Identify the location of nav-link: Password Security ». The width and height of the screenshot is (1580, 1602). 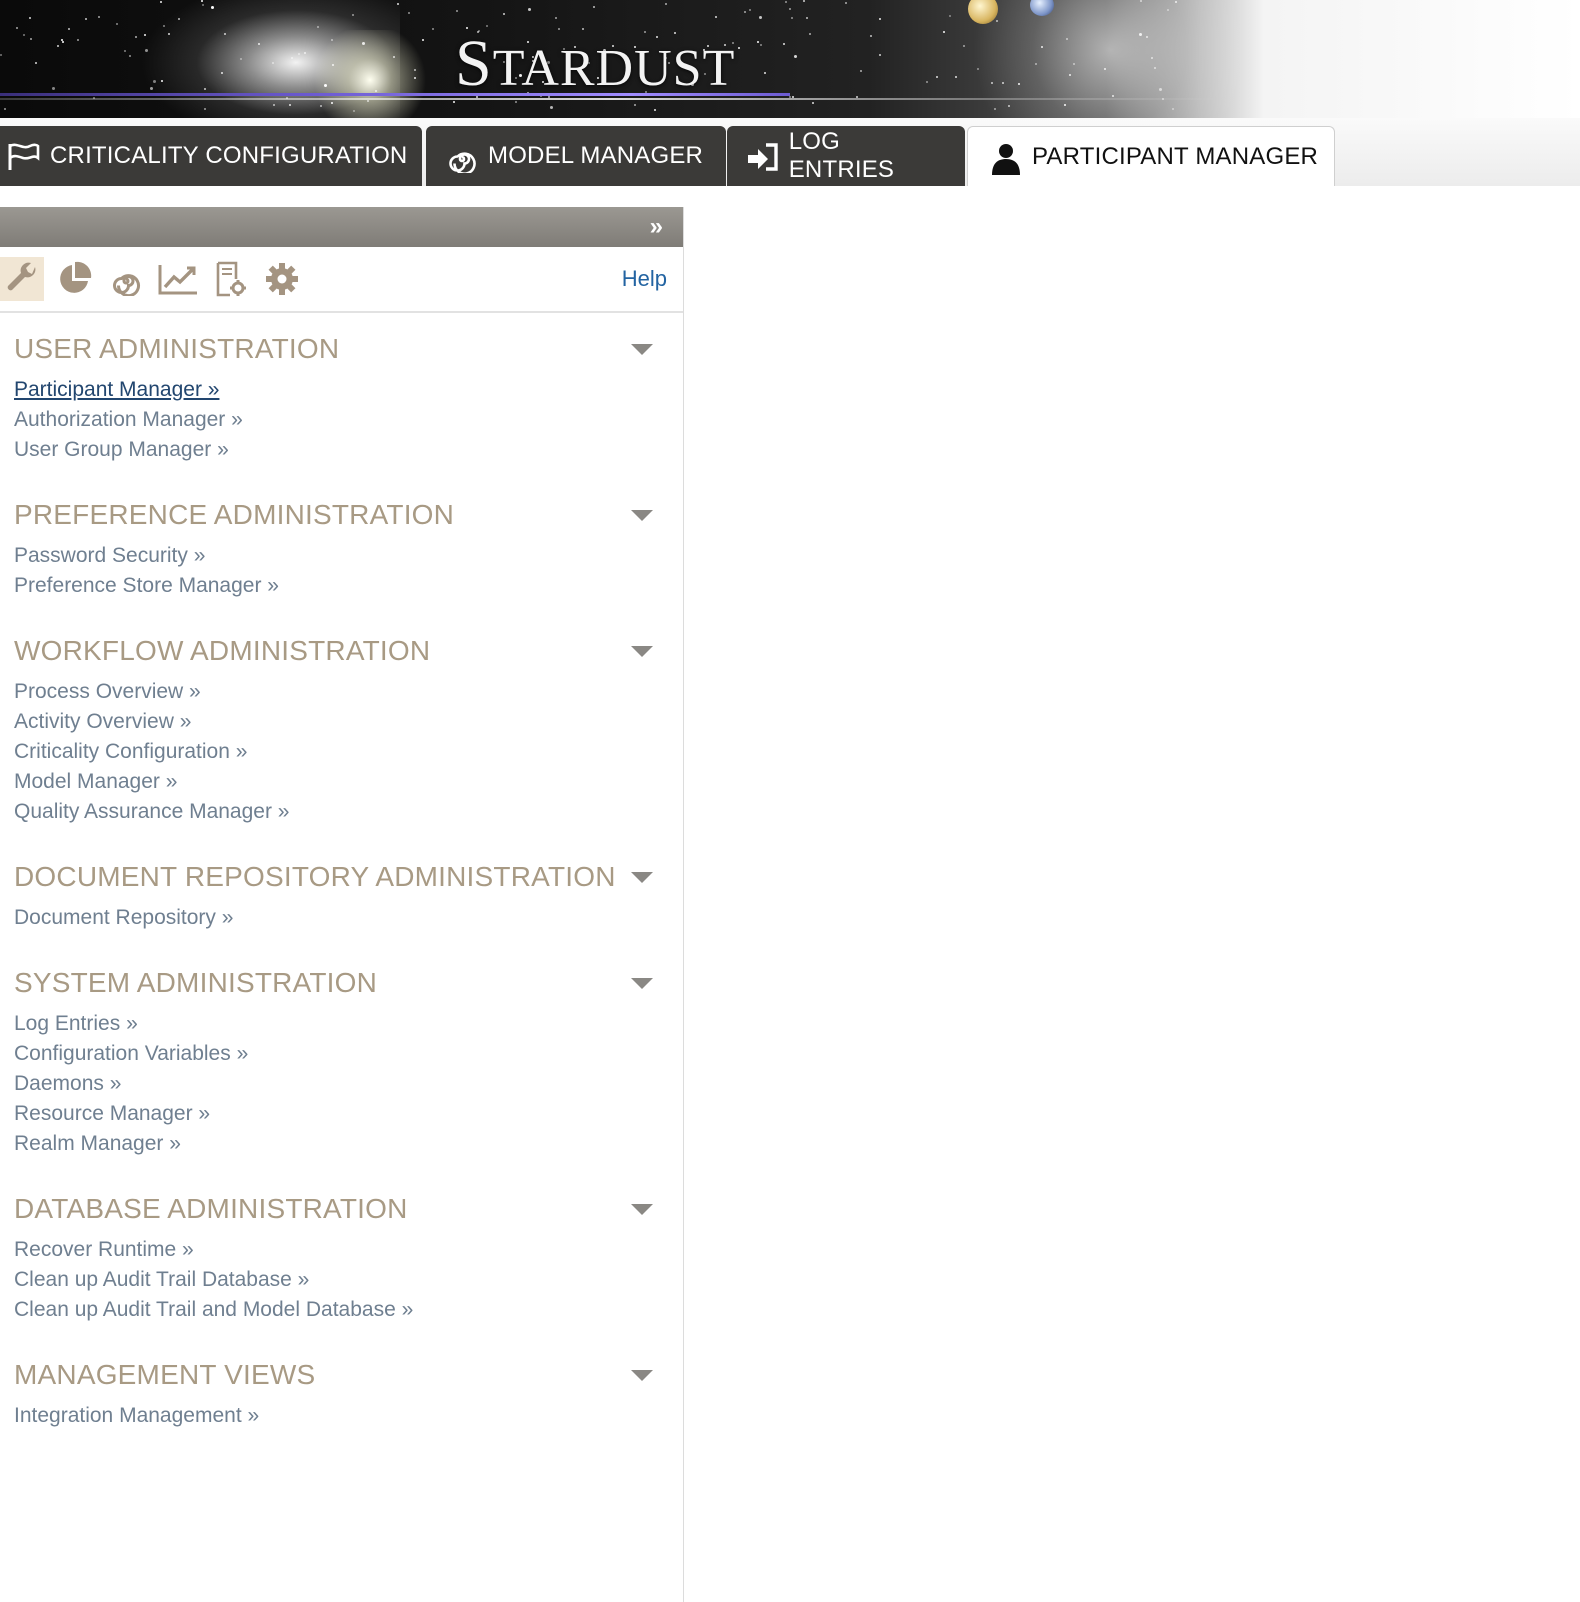
(341, 556).